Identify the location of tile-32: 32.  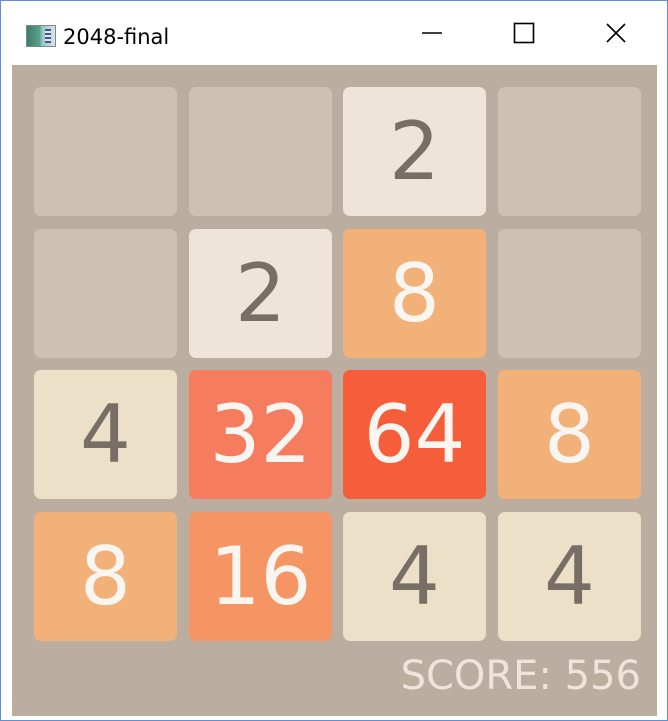
(260, 434).